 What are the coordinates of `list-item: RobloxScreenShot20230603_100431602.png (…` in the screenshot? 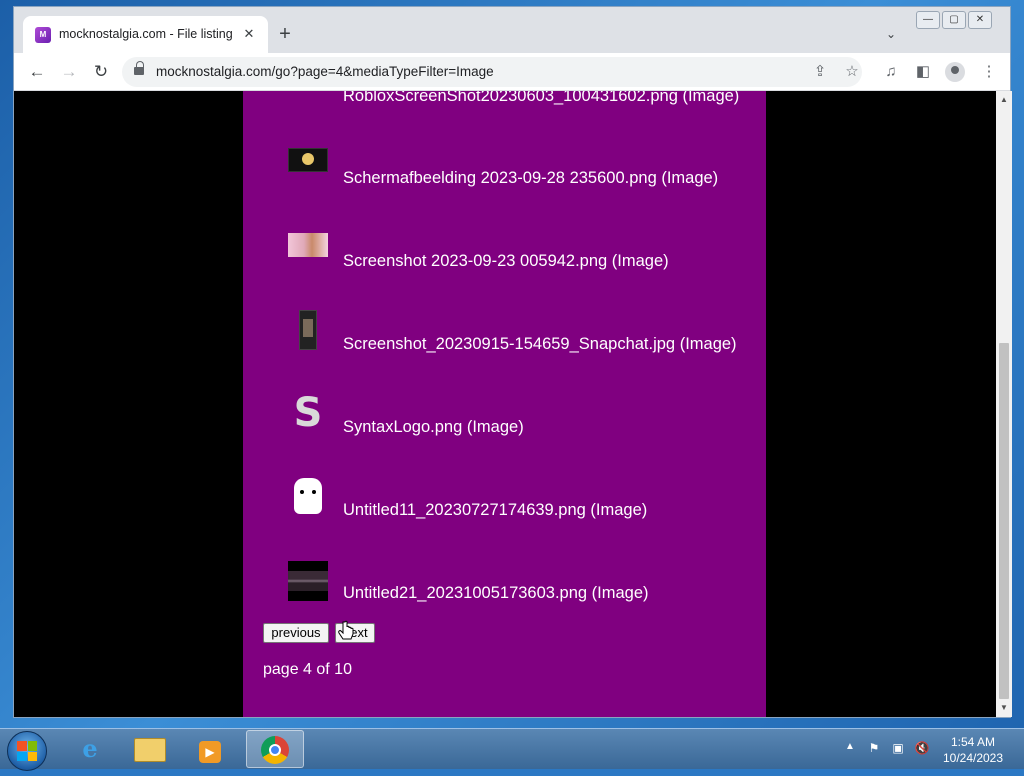 It's located at (504, 111).